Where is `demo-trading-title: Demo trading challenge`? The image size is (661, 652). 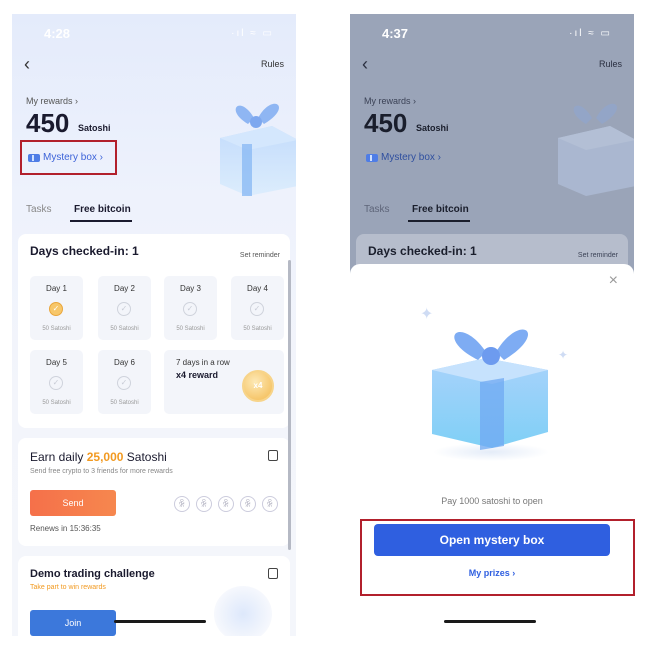
demo-trading-title: Demo trading challenge is located at coordinates (92, 574).